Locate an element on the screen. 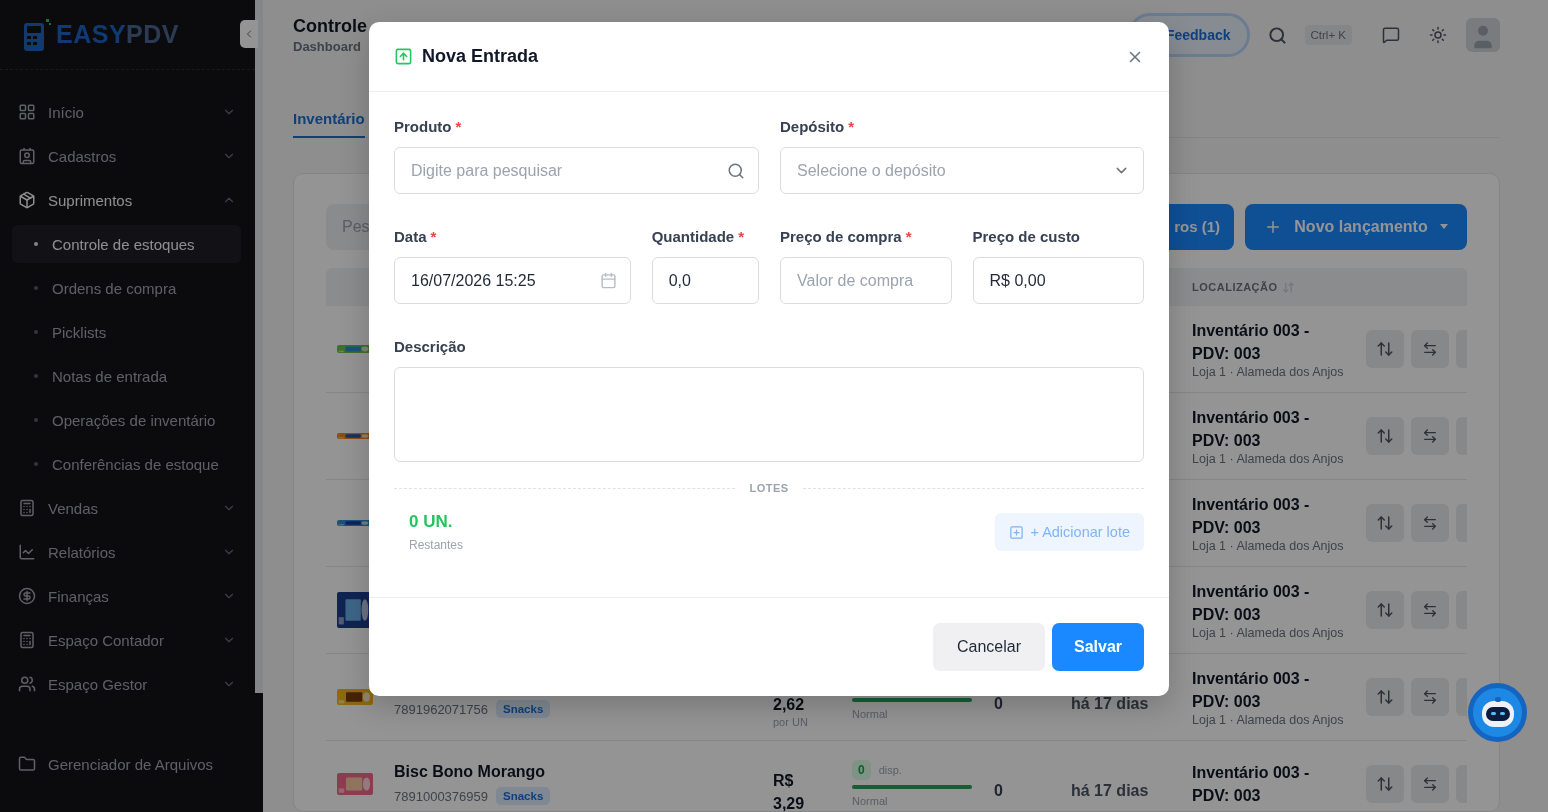 The height and width of the screenshot is (812, 1548). nav-item: Início is located at coordinates (127, 112).